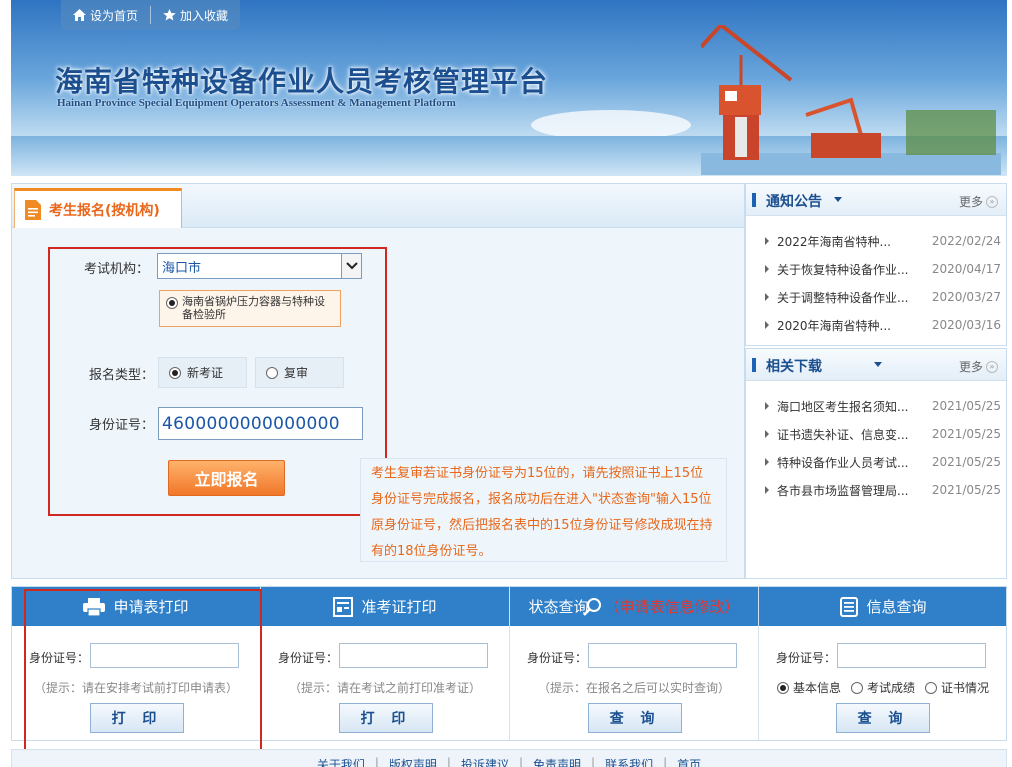 This screenshot has height=767, width=1012. What do you see at coordinates (226, 478) in the screenshot?
I see `register-button: 立即报名` at bounding box center [226, 478].